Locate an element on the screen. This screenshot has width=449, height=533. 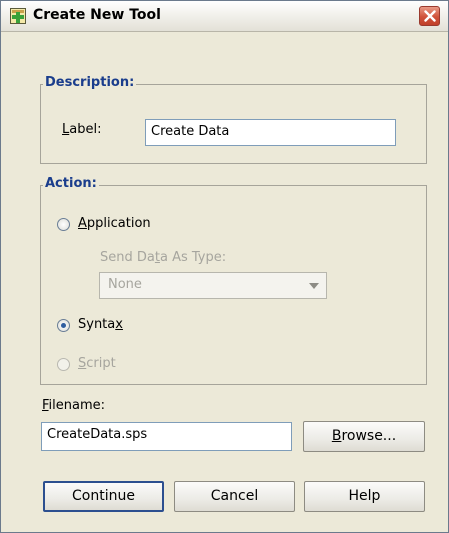
application-radio is located at coordinates (63, 224).